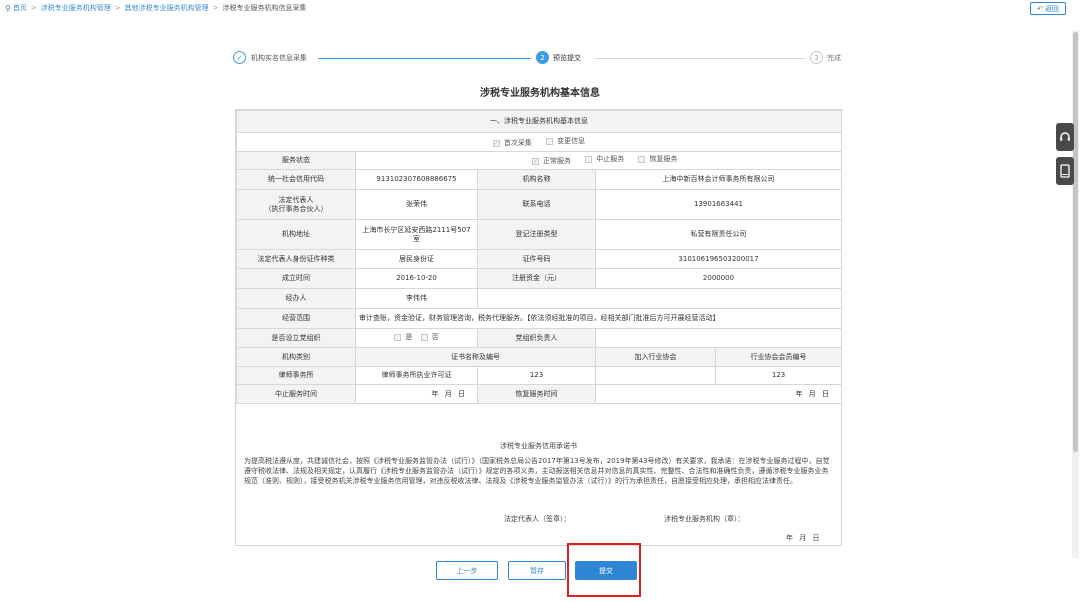 This screenshot has width=1080, height=602. What do you see at coordinates (1065, 171) in the screenshot?
I see `tablet-tool-button` at bounding box center [1065, 171].